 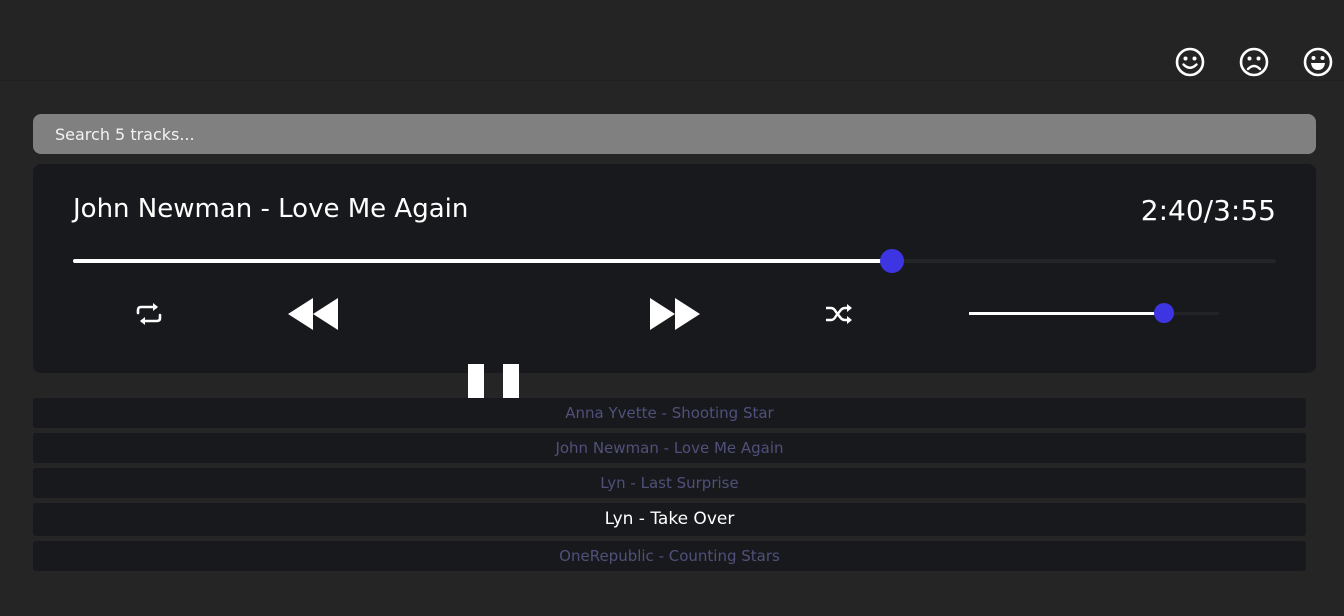 I want to click on grin-icon, so click(x=1318, y=62).